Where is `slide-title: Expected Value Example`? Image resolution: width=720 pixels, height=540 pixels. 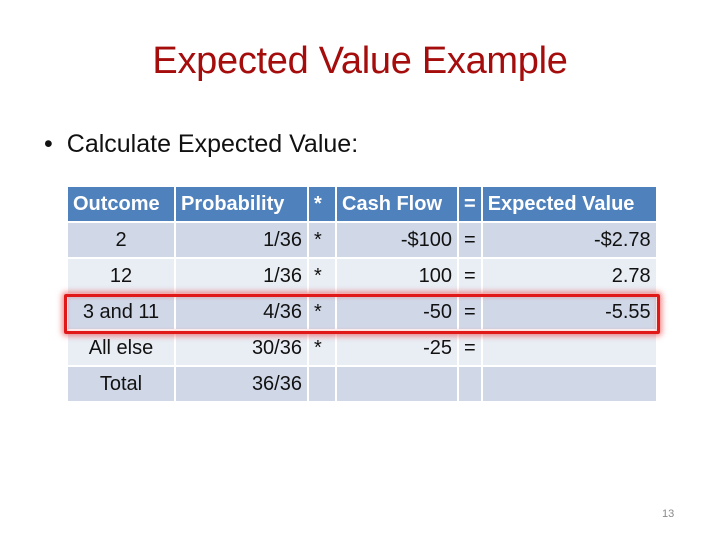
slide-title: Expected Value Example is located at coordinates (360, 61).